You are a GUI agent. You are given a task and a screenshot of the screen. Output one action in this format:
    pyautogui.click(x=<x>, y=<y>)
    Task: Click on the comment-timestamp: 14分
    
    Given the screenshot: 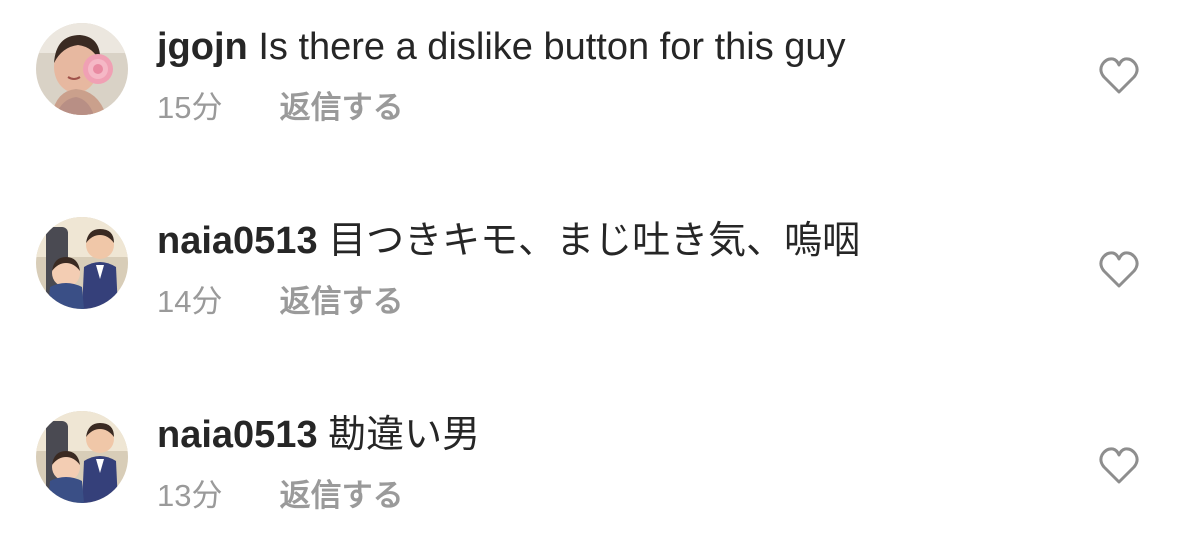 What is the action you would take?
    pyautogui.click(x=190, y=301)
    